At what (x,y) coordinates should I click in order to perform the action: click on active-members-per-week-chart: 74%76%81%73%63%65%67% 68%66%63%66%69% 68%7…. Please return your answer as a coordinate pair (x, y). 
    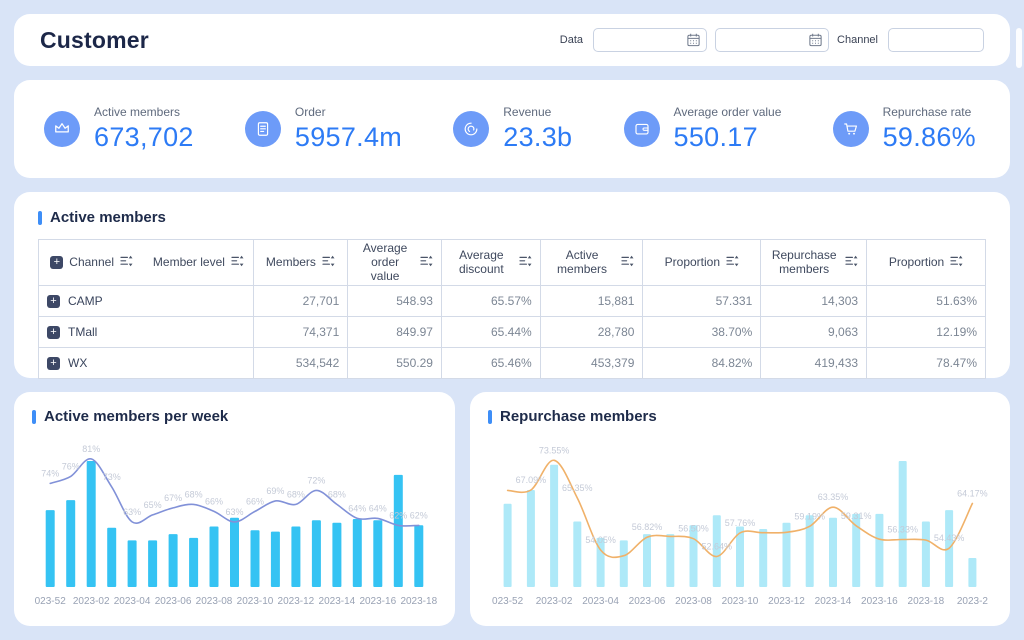
    Looking at the image, I should click on (236, 525).